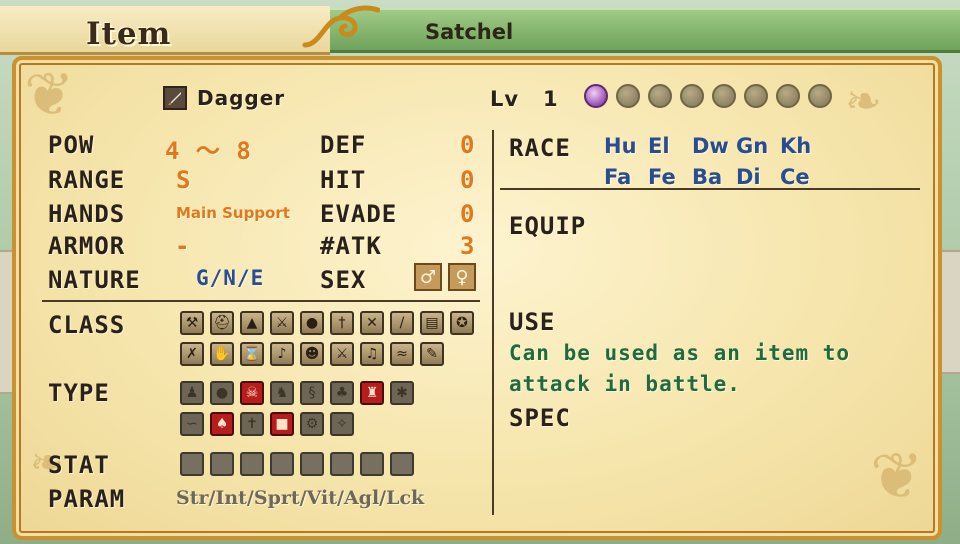  I want to click on param-value: Str/Int/Sprt/Vit/Agl/Lck, so click(300, 498).